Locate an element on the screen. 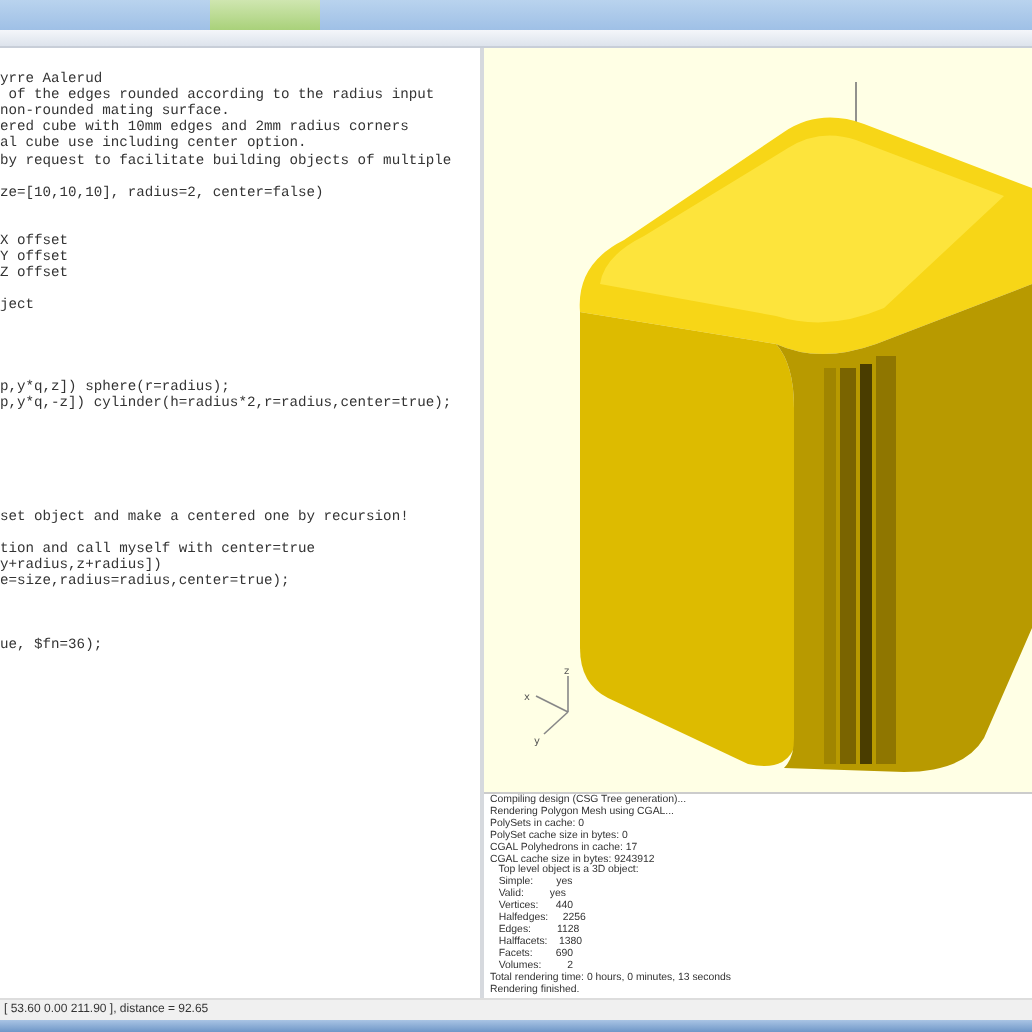  axis-indicator-icon is located at coordinates (552, 705).